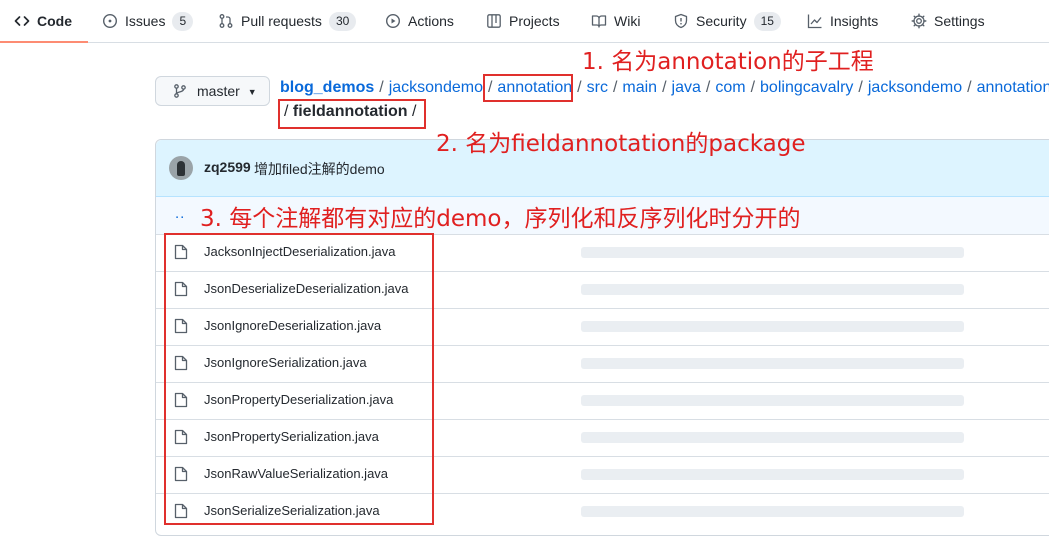 This screenshot has height=547, width=1049. Describe the element at coordinates (597, 87) in the screenshot. I see `breadcrumb-link: src` at that location.